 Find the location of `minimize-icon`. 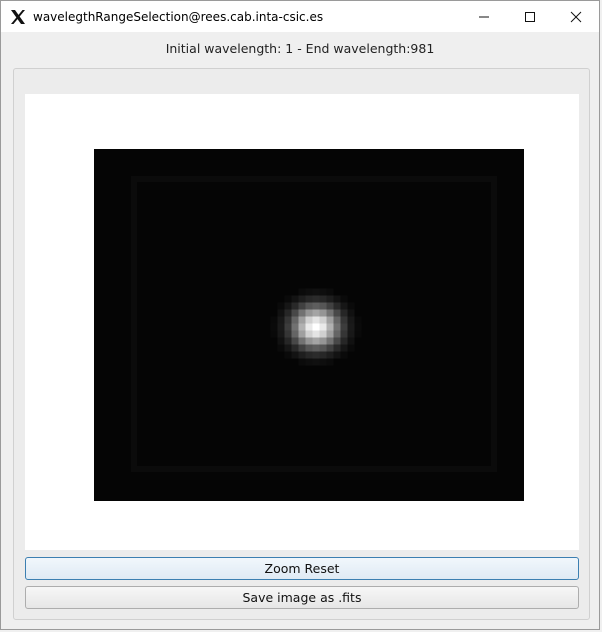

minimize-icon is located at coordinates (484, 16).